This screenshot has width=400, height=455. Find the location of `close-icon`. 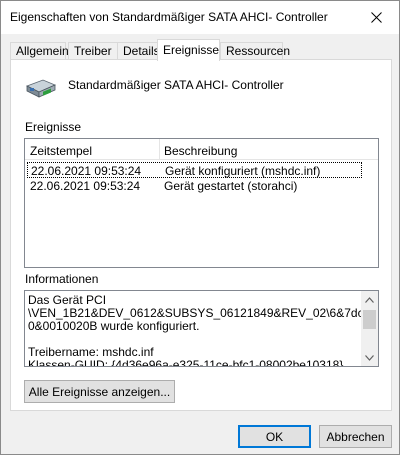

close-icon is located at coordinates (376, 17).